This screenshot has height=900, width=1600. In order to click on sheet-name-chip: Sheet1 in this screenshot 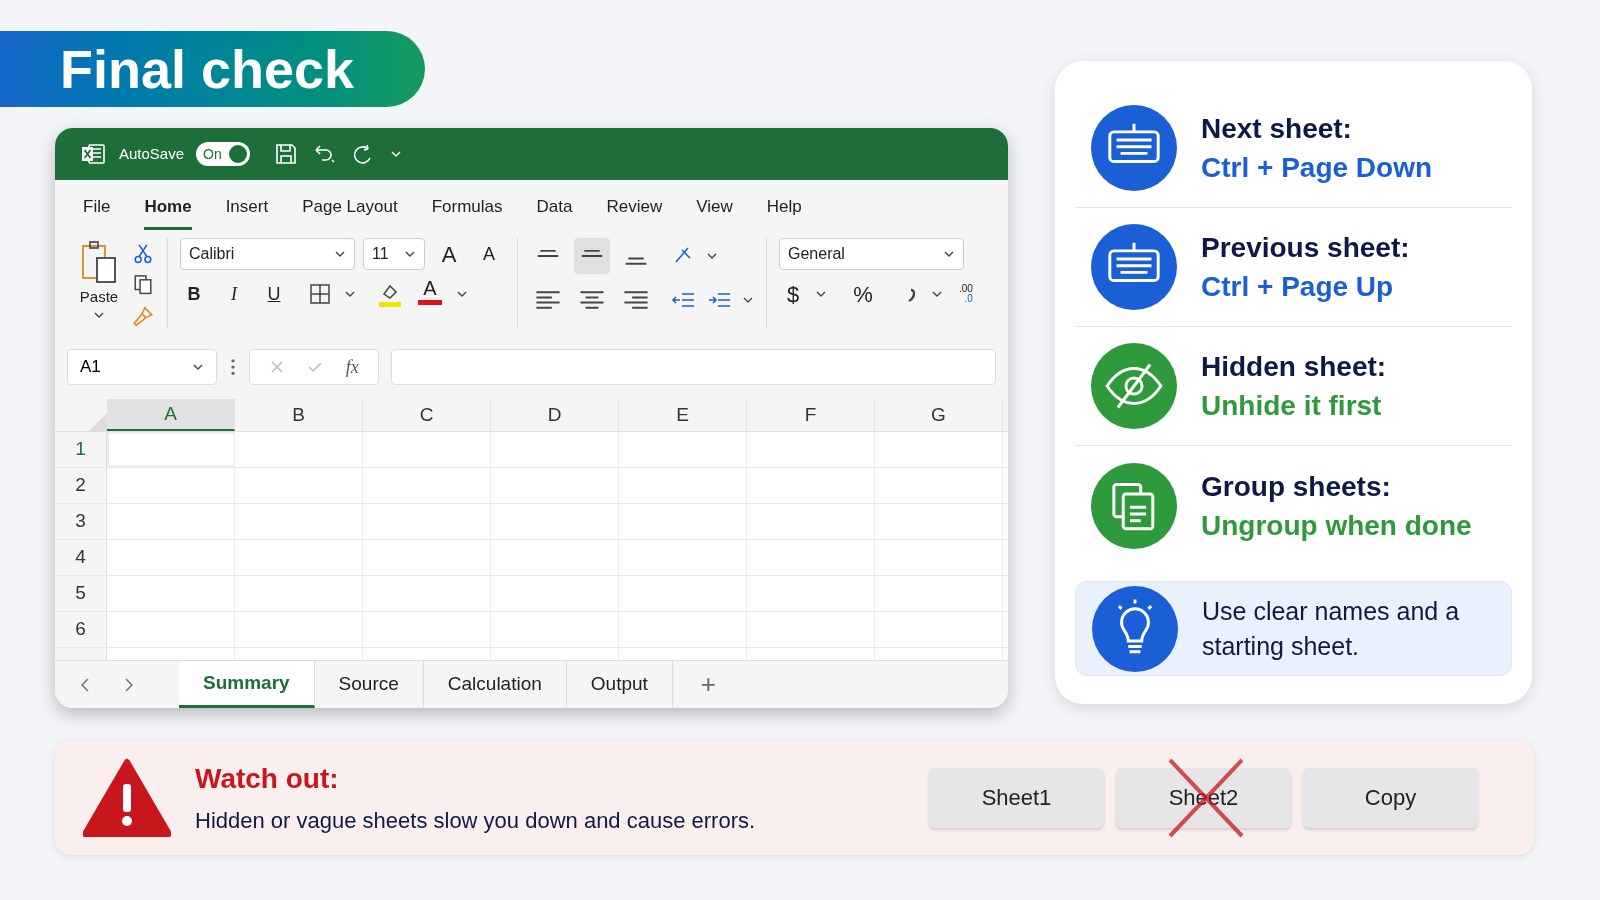, I will do `click(1016, 797)`.